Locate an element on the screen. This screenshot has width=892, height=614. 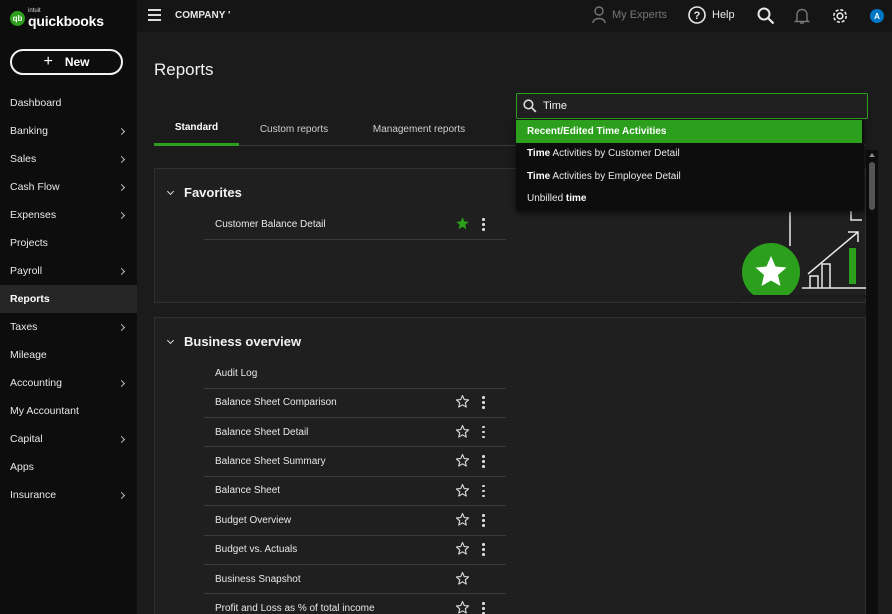
hamburger-menu-icon is located at coordinates (154, 15).